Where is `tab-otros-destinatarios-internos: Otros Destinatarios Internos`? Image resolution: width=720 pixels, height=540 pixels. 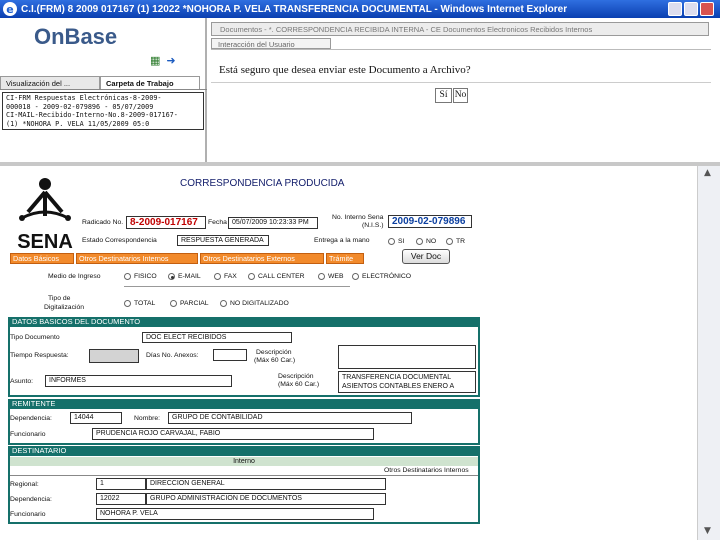
tab-otros-destinatarios-internos: Otros Destinatarios Internos is located at coordinates (137, 258).